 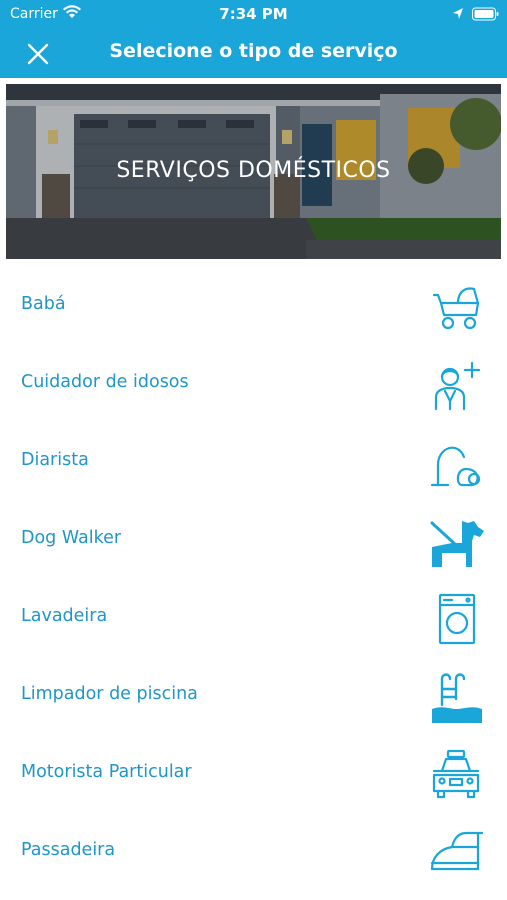 I want to click on service-item-cuidador-de-idosos: Cuidador de idosos, so click(x=253, y=383).